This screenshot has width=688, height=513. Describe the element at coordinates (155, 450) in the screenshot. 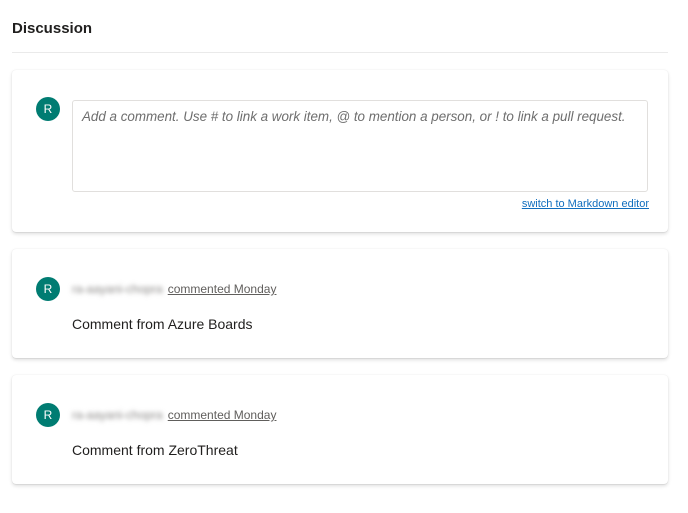

I see `comment-text: Comment from ZeroThreat` at that location.